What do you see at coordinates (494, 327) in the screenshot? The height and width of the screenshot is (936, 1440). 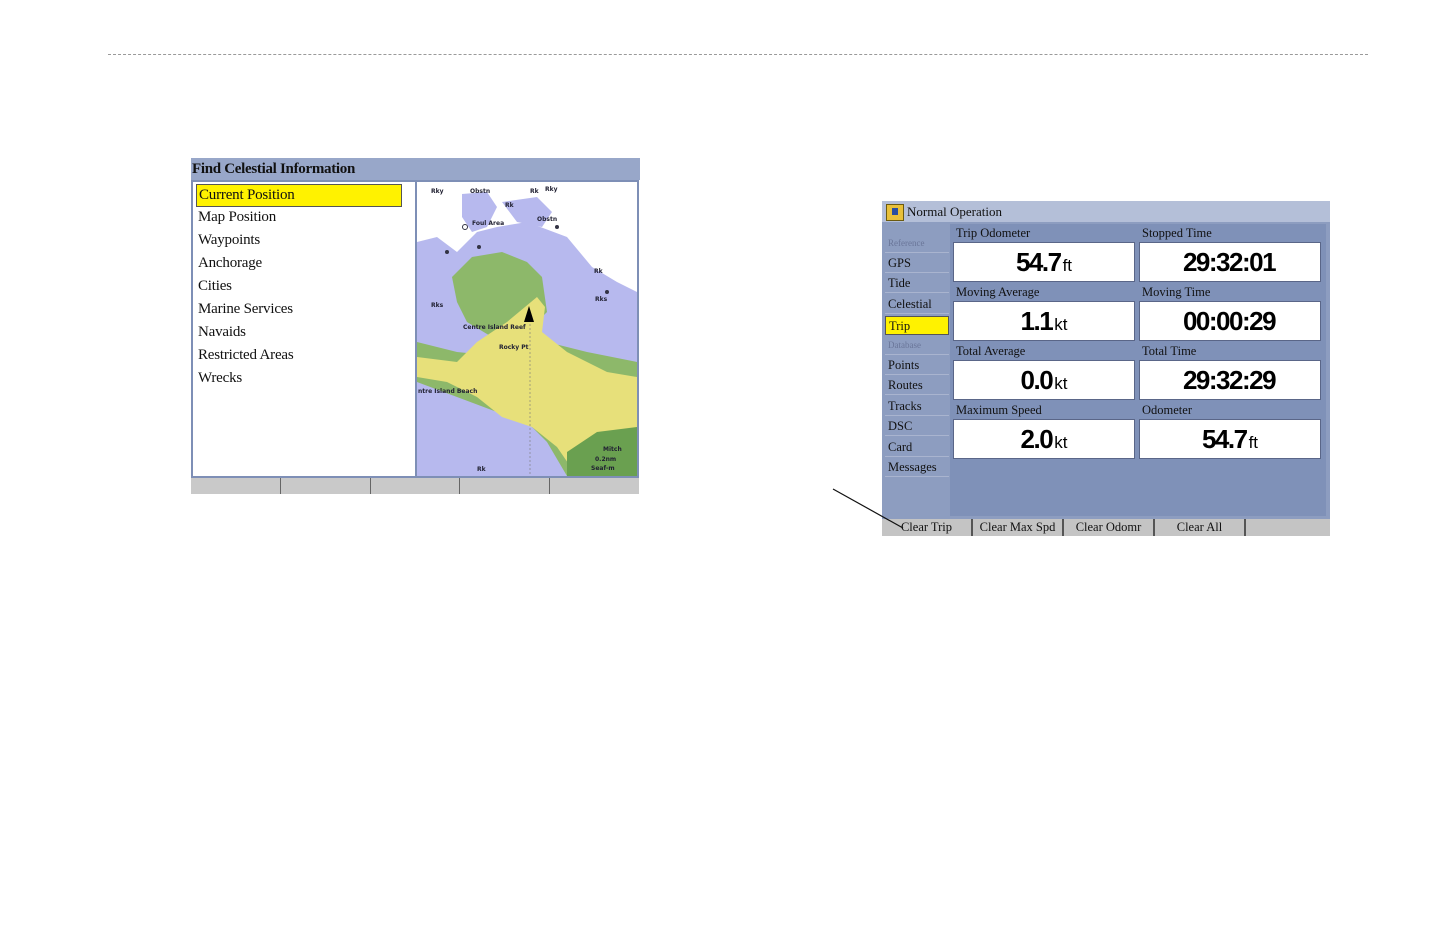 I see `map-label: Centre Island Reef` at bounding box center [494, 327].